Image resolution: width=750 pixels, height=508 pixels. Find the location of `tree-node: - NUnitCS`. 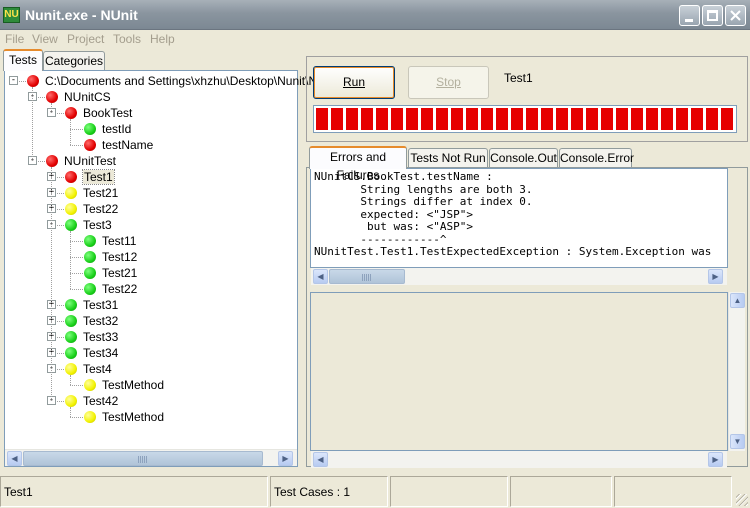

tree-node: - NUnitCS is located at coordinates (151, 97).